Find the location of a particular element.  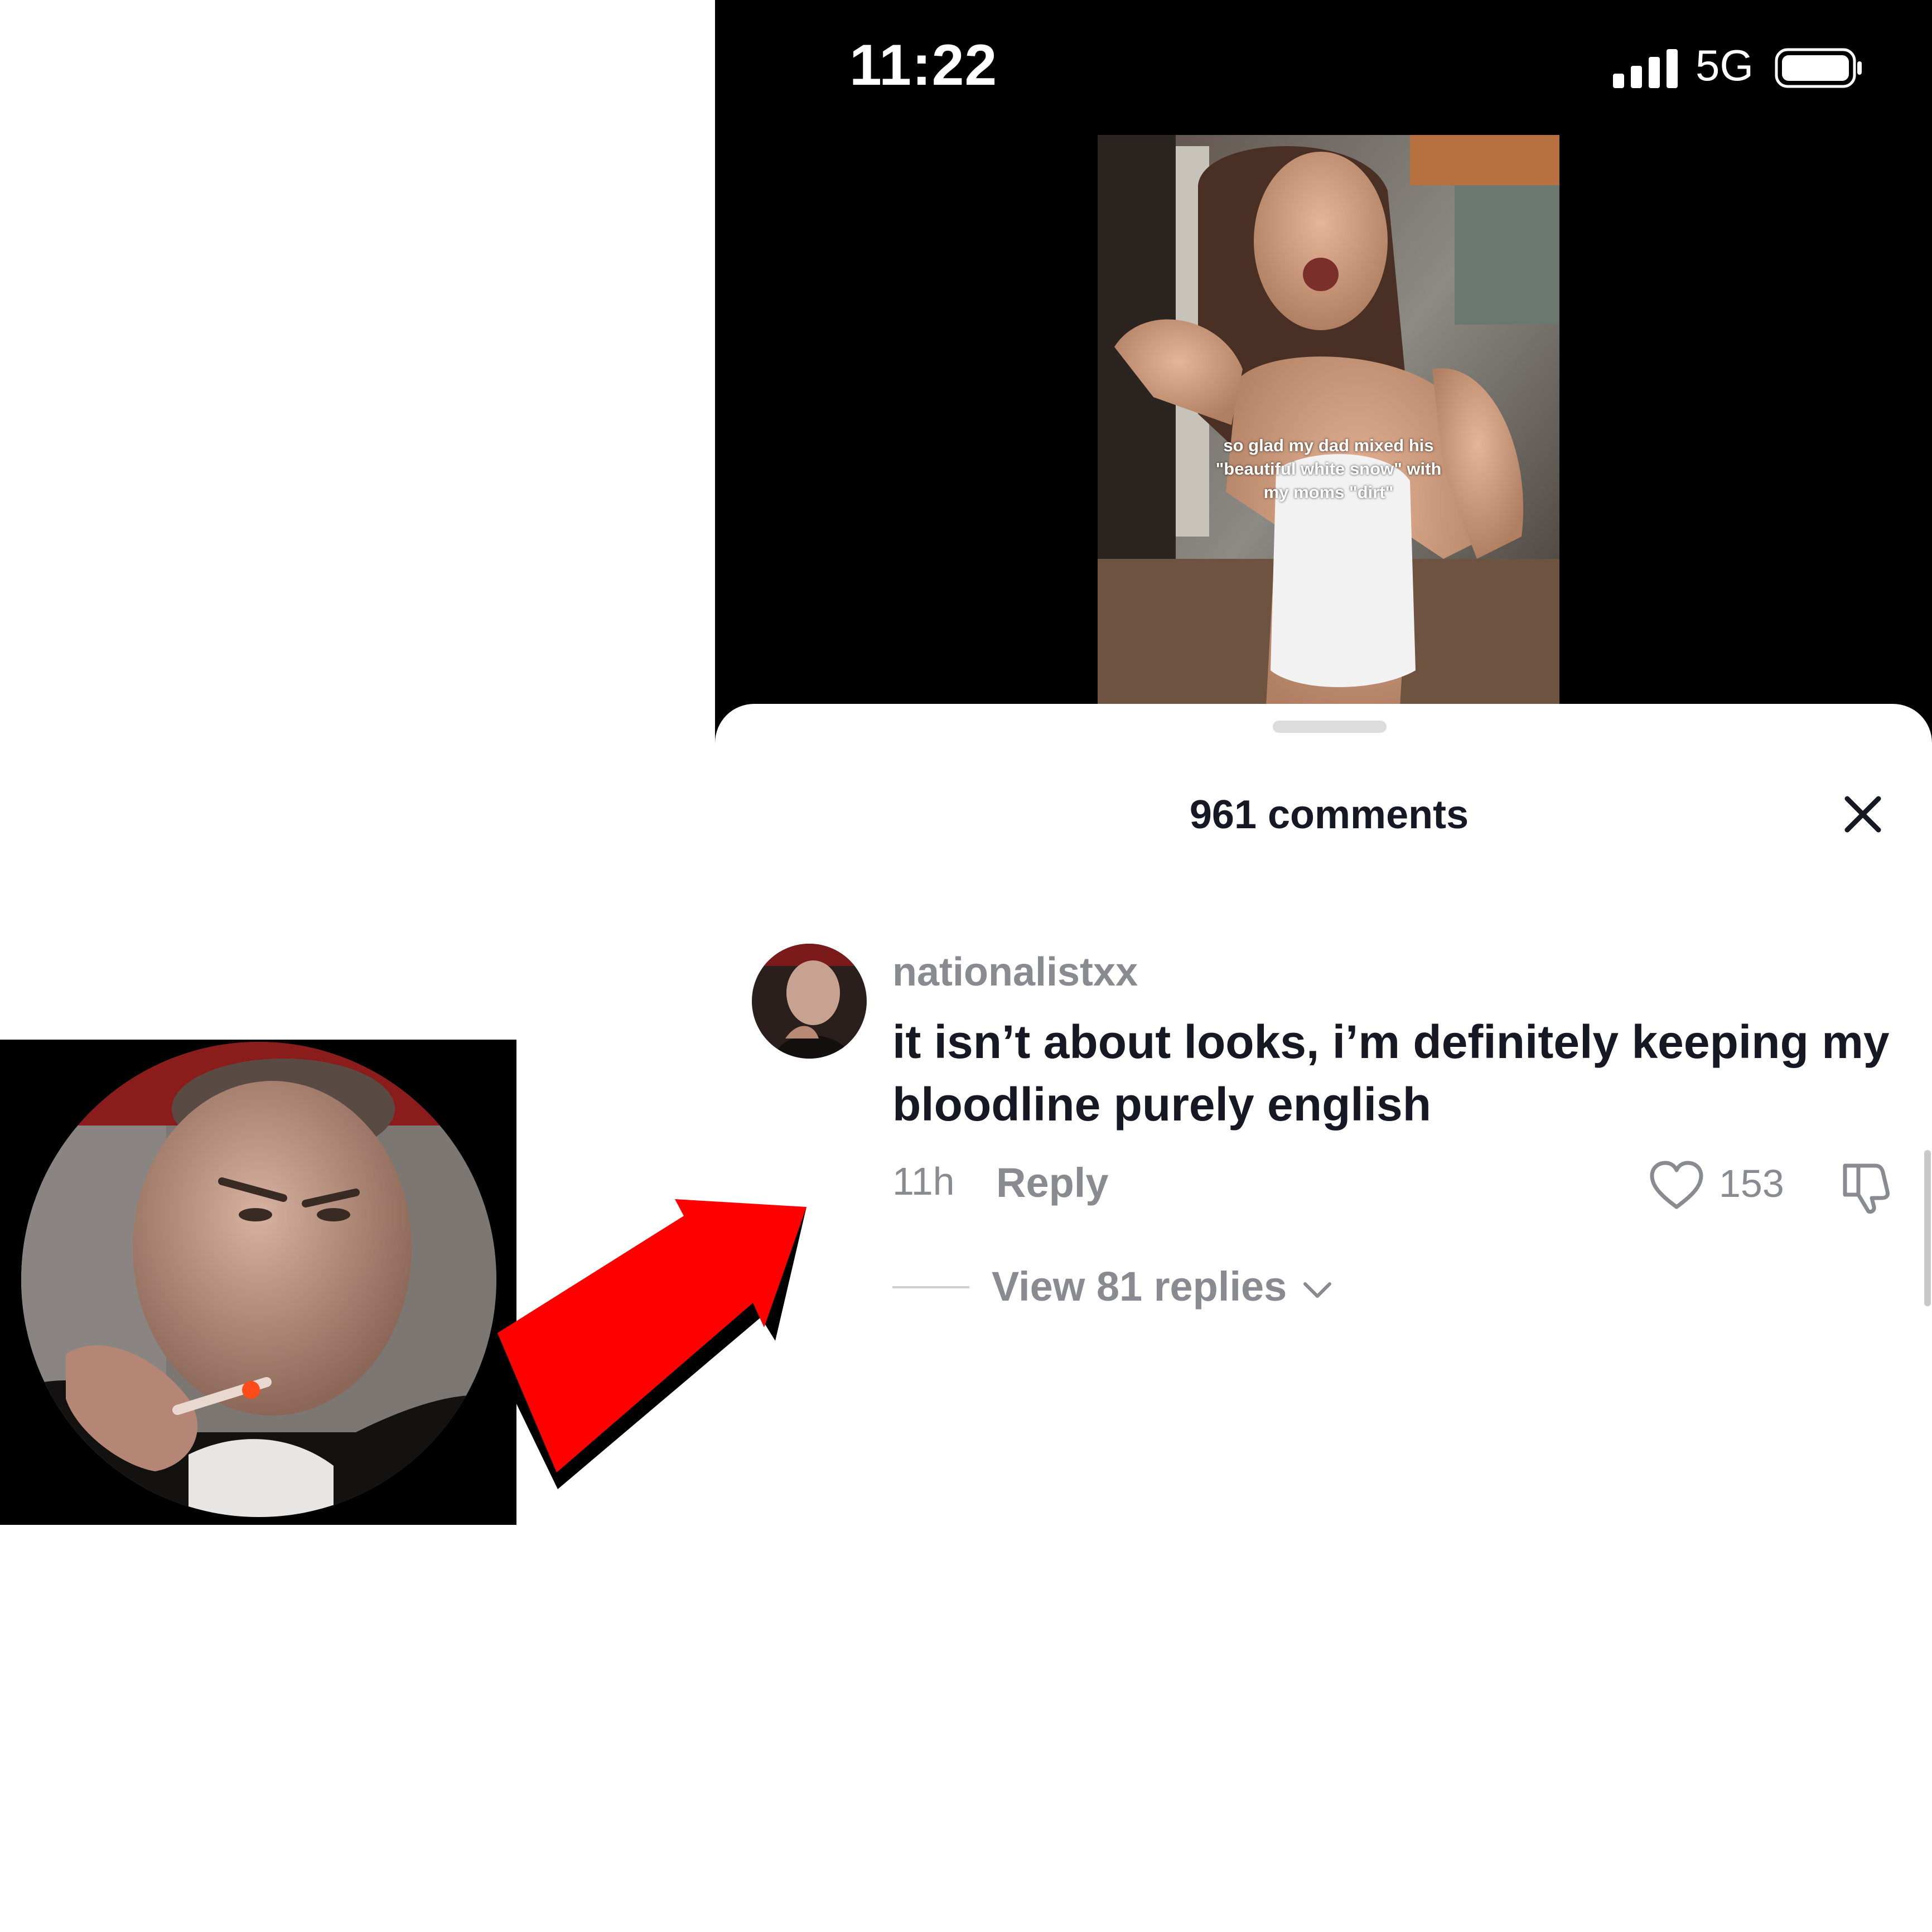

view-replies-button: View 81 replies is located at coordinates (1162, 1286).